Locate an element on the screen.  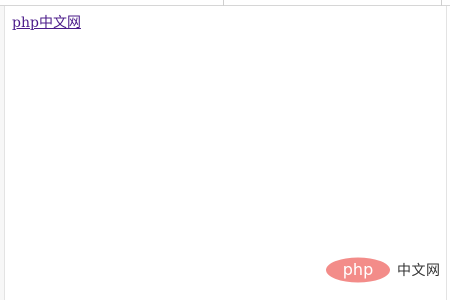
site-watermark: php 中文网 is located at coordinates (386, 270).